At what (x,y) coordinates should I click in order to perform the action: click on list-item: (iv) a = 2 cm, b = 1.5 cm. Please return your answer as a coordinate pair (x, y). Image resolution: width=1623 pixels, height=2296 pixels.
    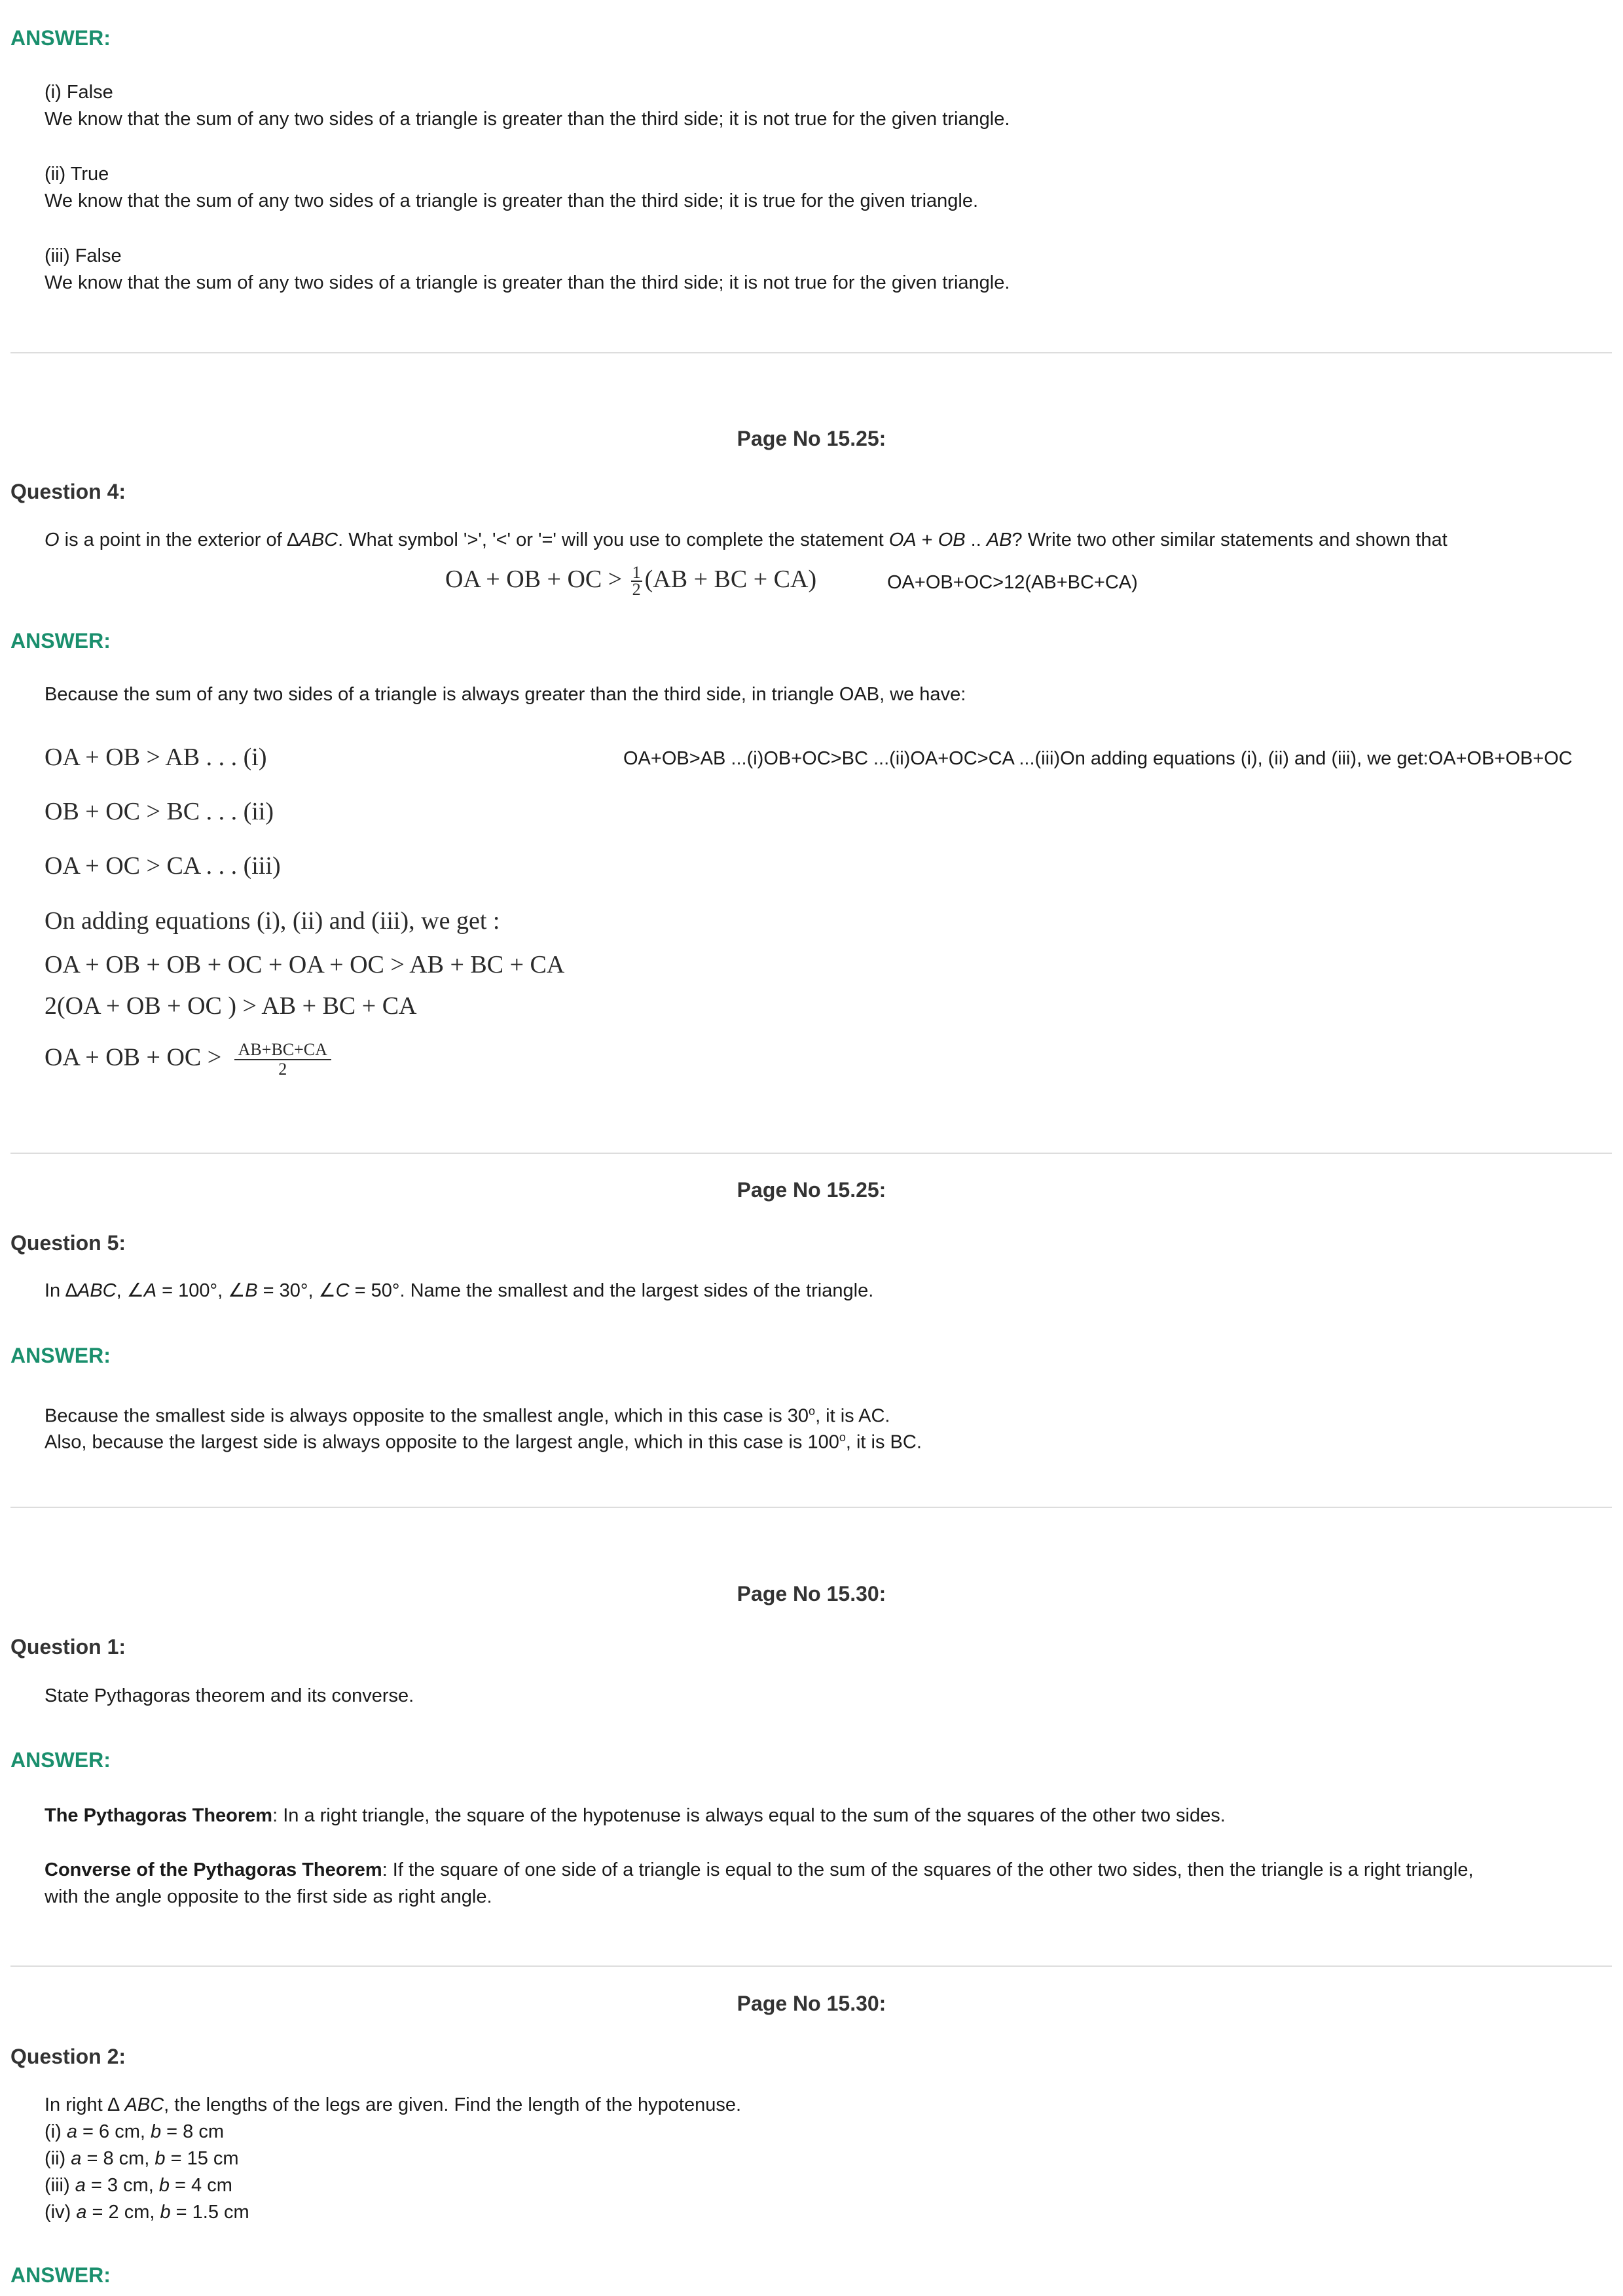
    Looking at the image, I should click on (147, 2212).